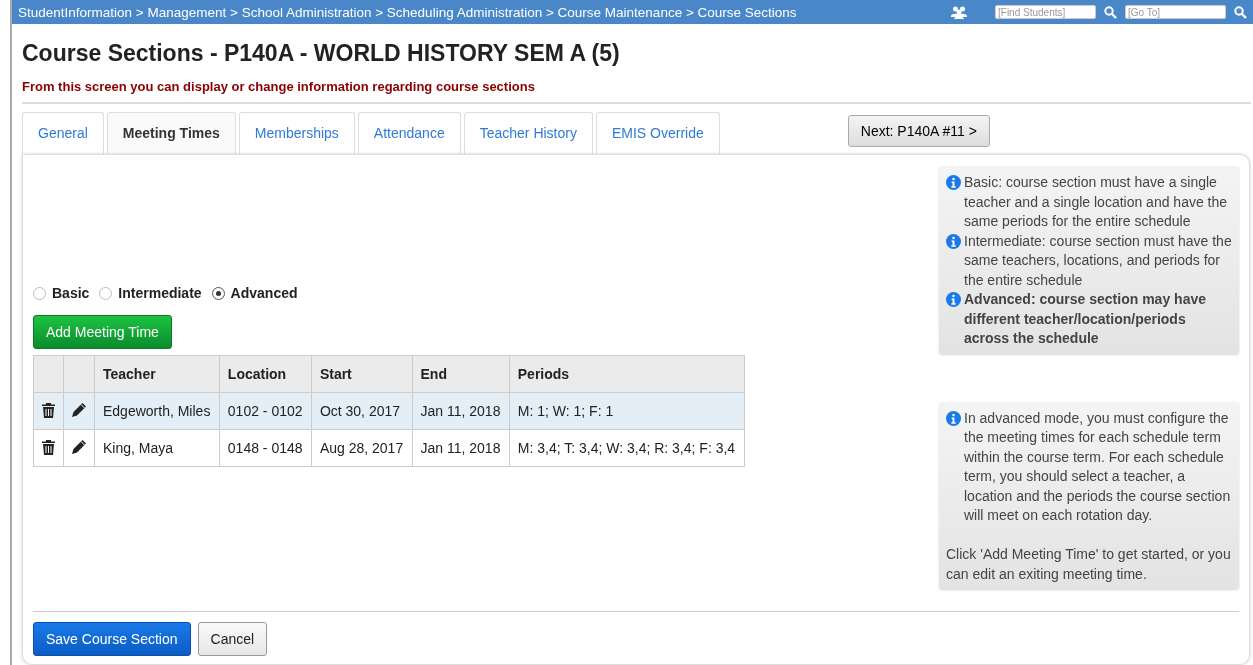 The width and height of the screenshot is (1253, 665). Describe the element at coordinates (627, 374) in the screenshot. I see `column-header: Periods` at that location.